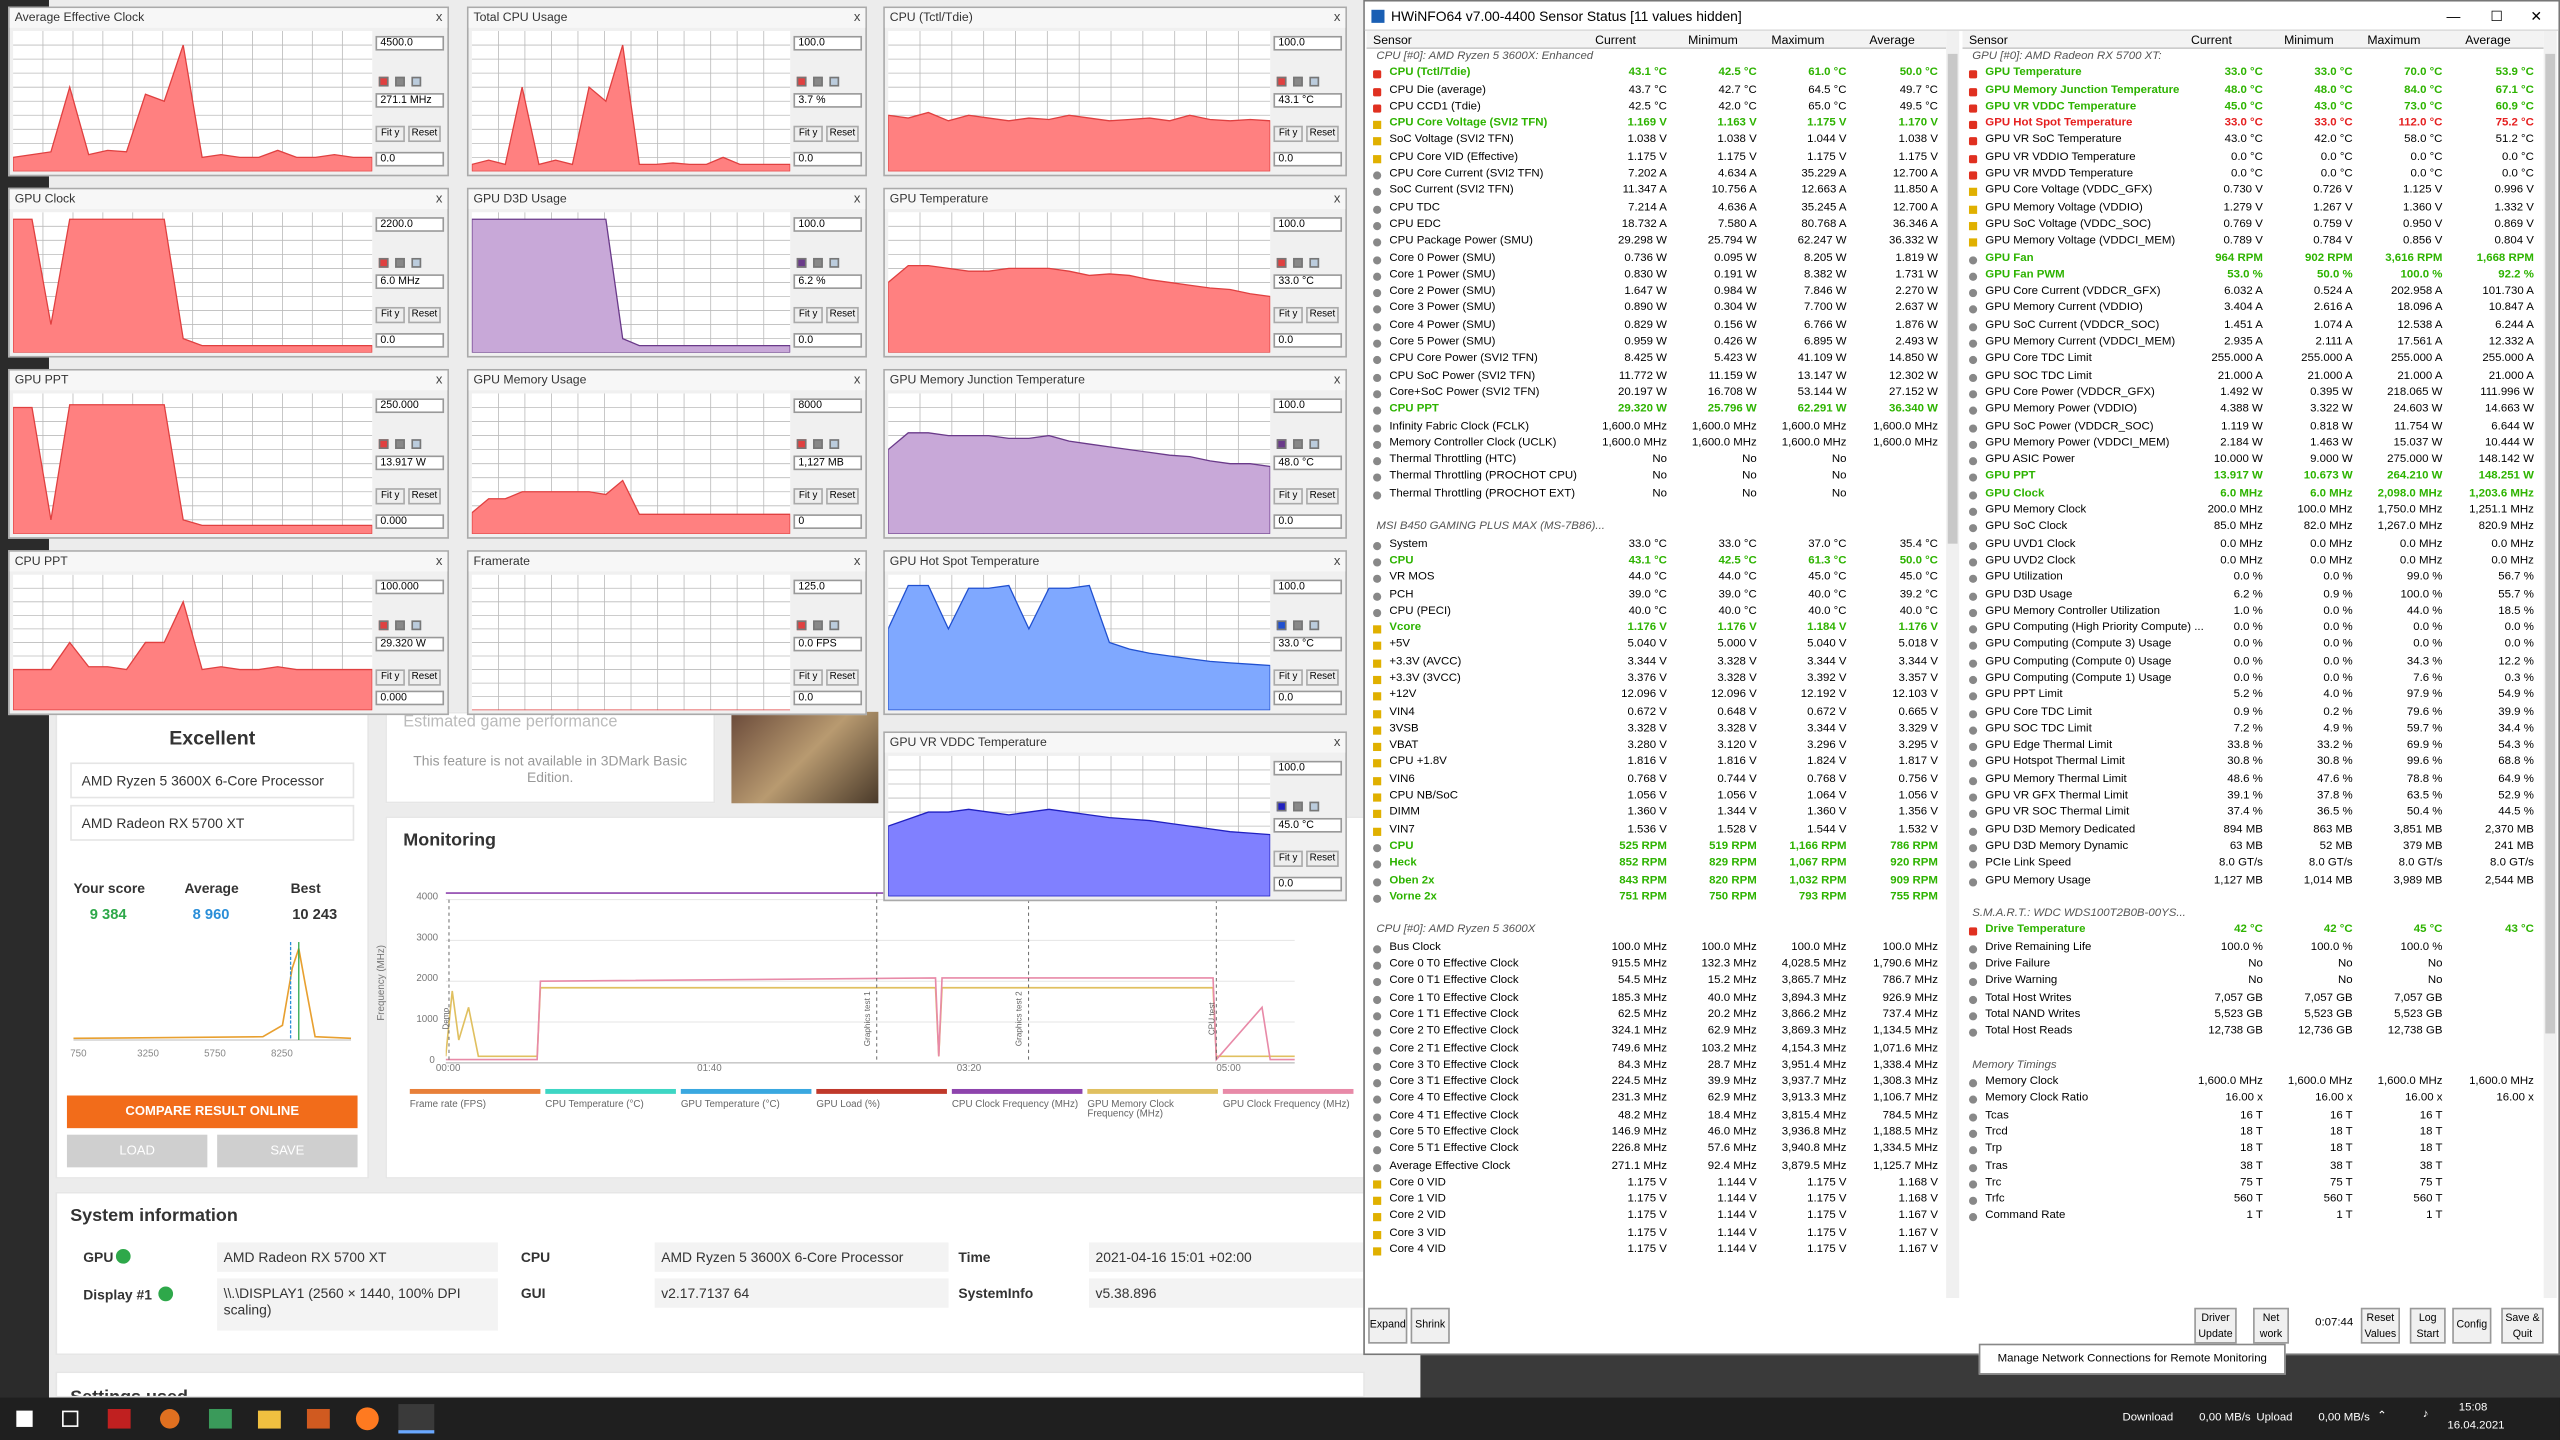 The image size is (2560, 1440). What do you see at coordinates (2252, 1049) in the screenshot?
I see `sensor-row` at bounding box center [2252, 1049].